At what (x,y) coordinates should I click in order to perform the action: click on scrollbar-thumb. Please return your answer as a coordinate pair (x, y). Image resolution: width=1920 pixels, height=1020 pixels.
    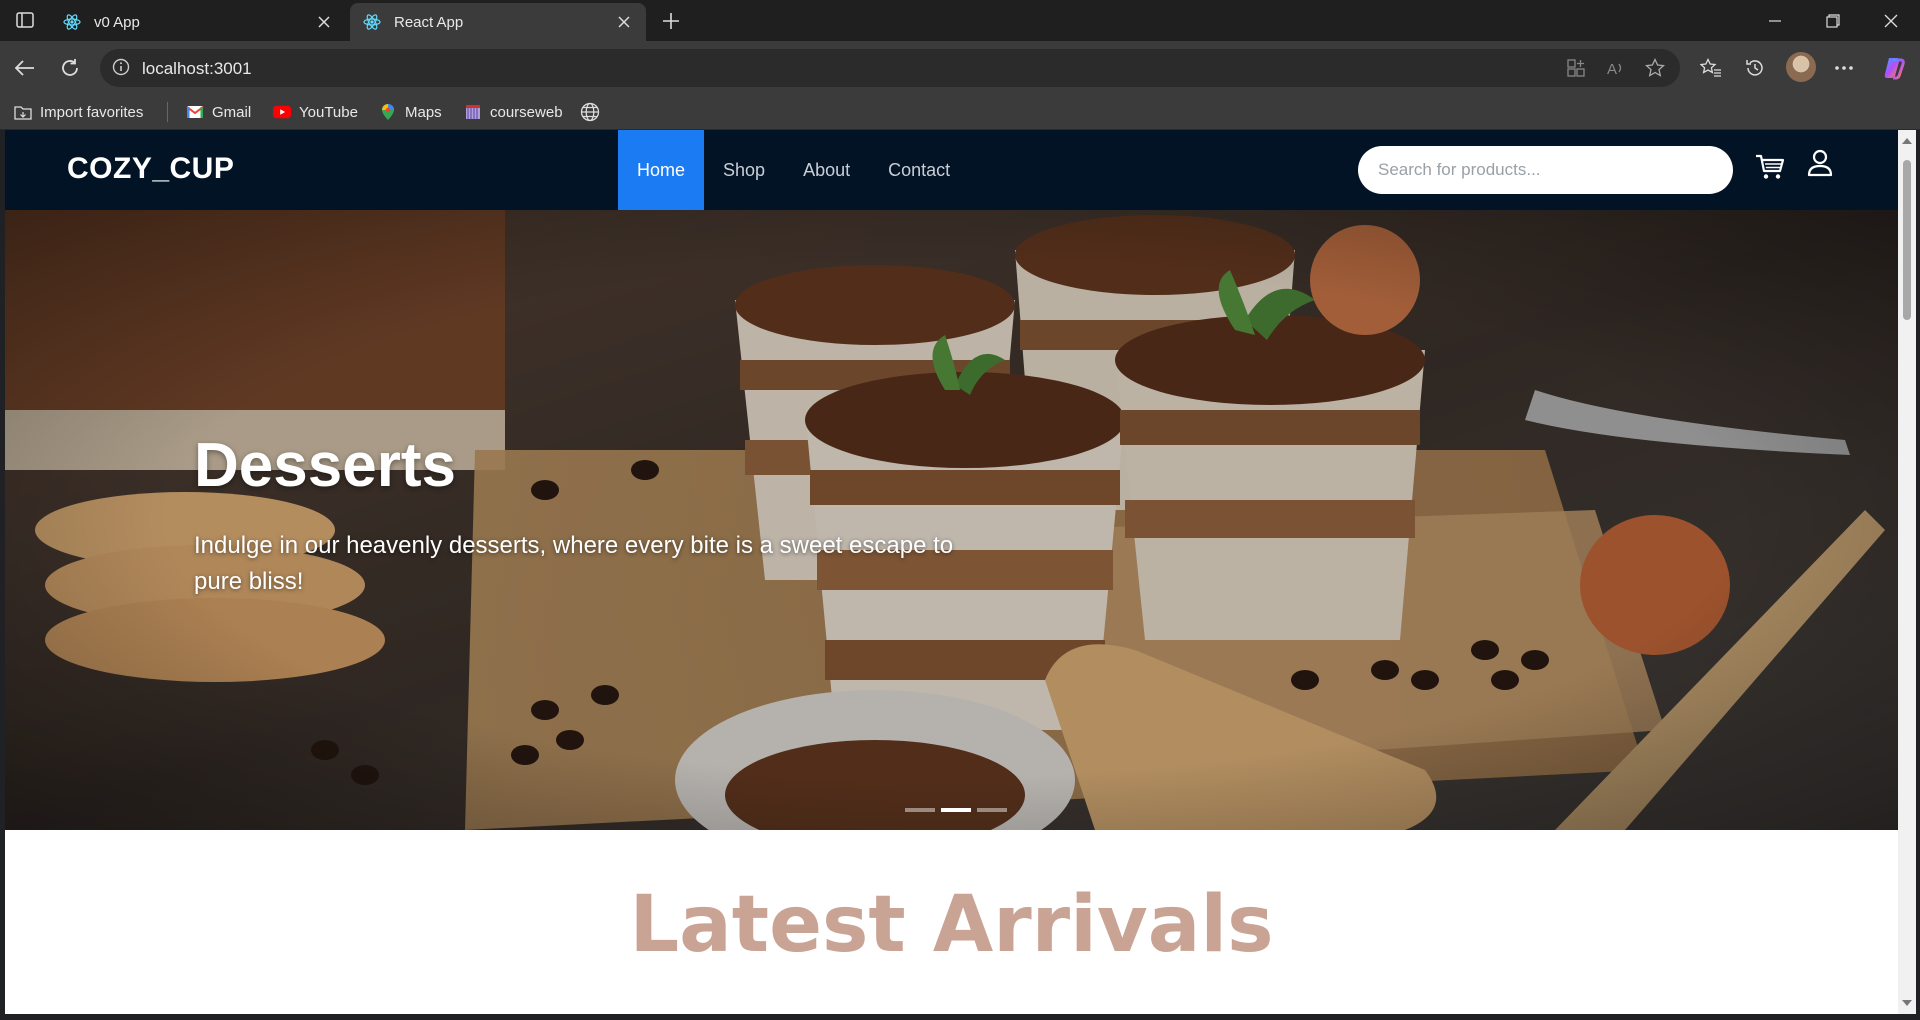
    Looking at the image, I should click on (1907, 240).